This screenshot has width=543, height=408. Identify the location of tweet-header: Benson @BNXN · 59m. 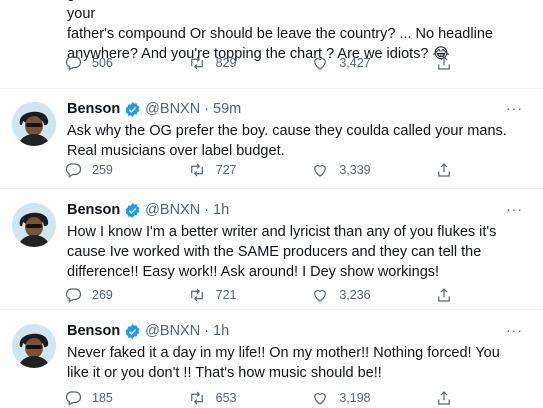
(295, 109).